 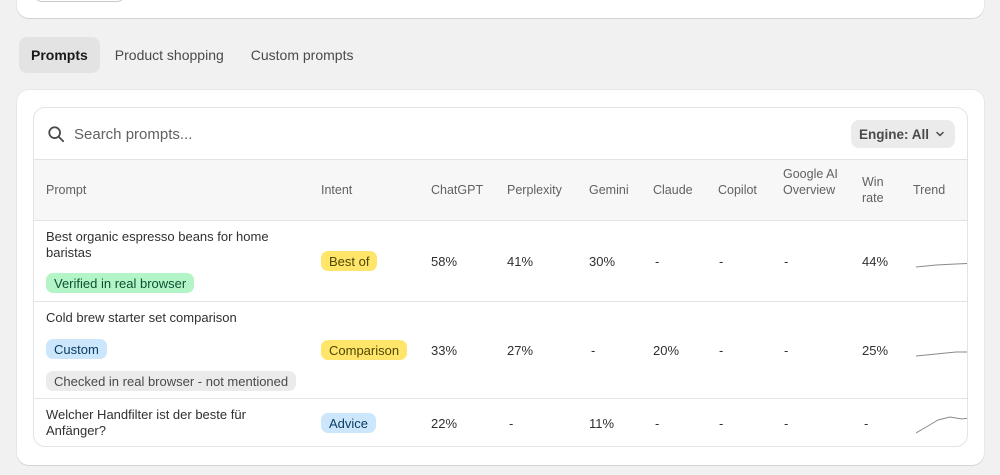 I want to click on gemini-value: 30%, so click(x=602, y=261).